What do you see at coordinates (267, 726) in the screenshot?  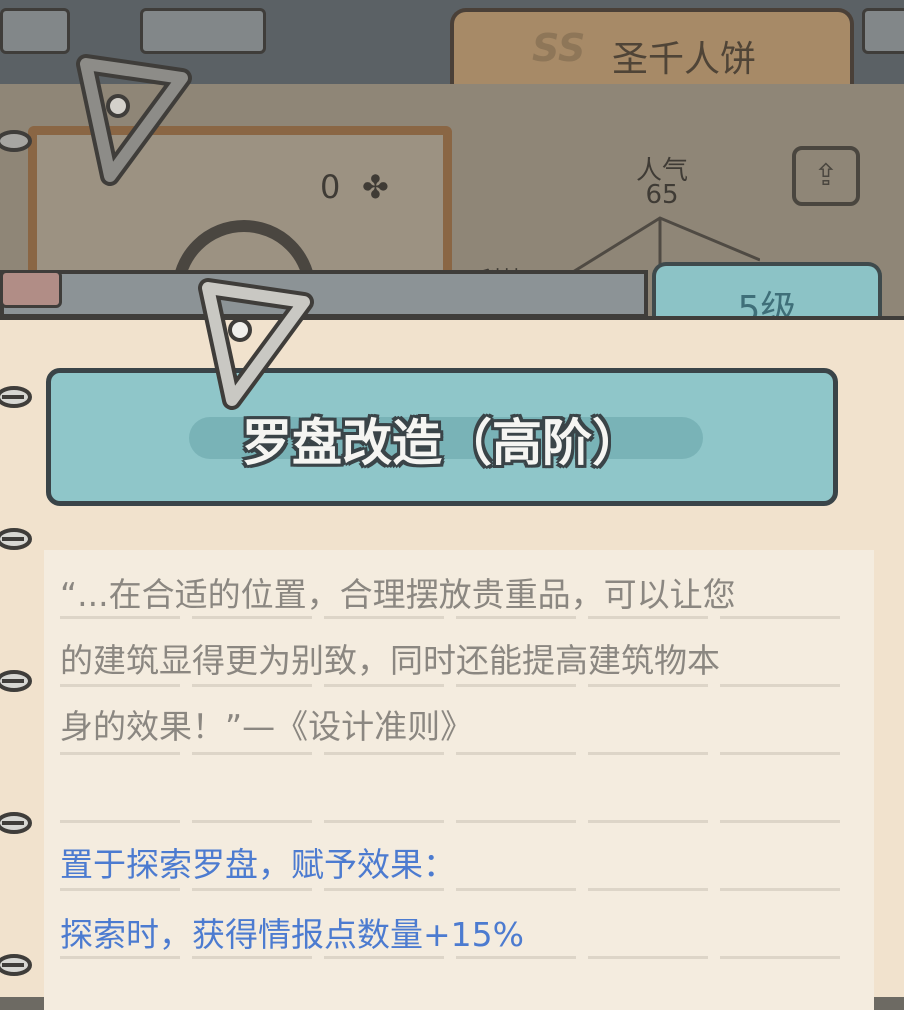 I see `quote-line: 身的效果！”—《设计准则》` at bounding box center [267, 726].